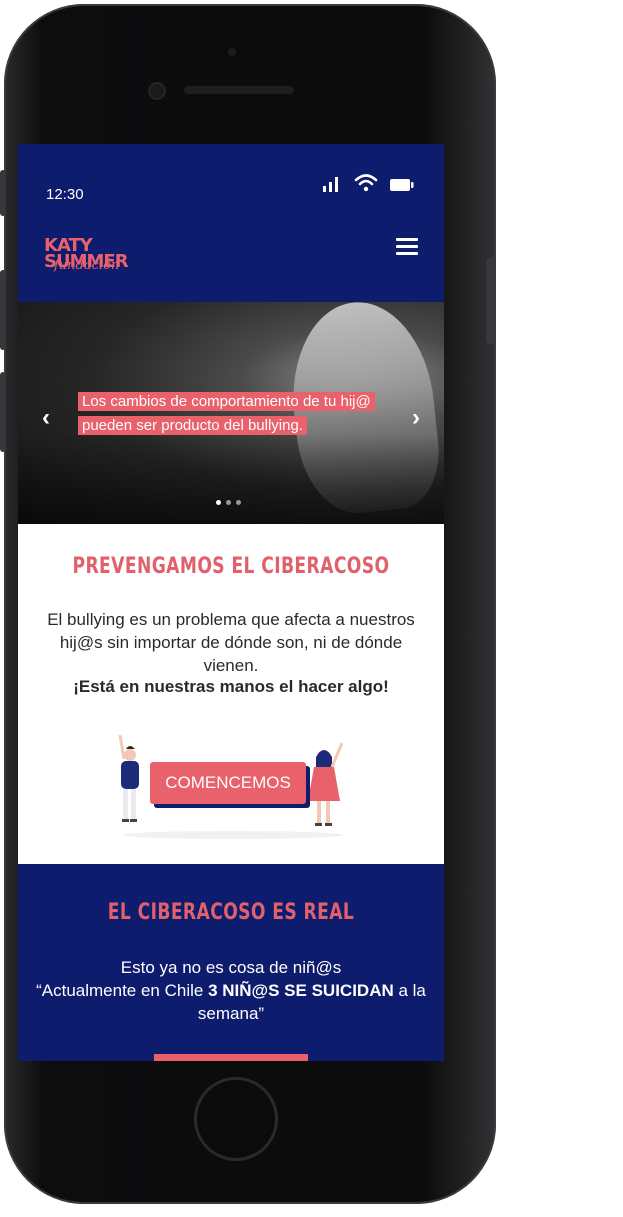 This screenshot has height=1217, width=623. I want to click on real-quote-start: “Actualmente en Chile, so click(122, 990).